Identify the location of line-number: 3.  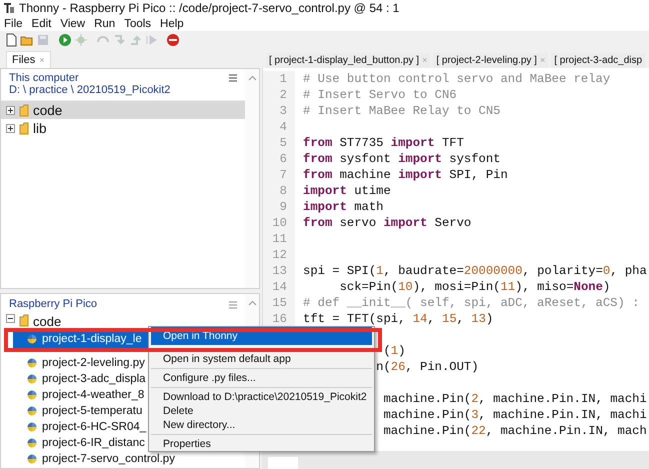
(283, 111).